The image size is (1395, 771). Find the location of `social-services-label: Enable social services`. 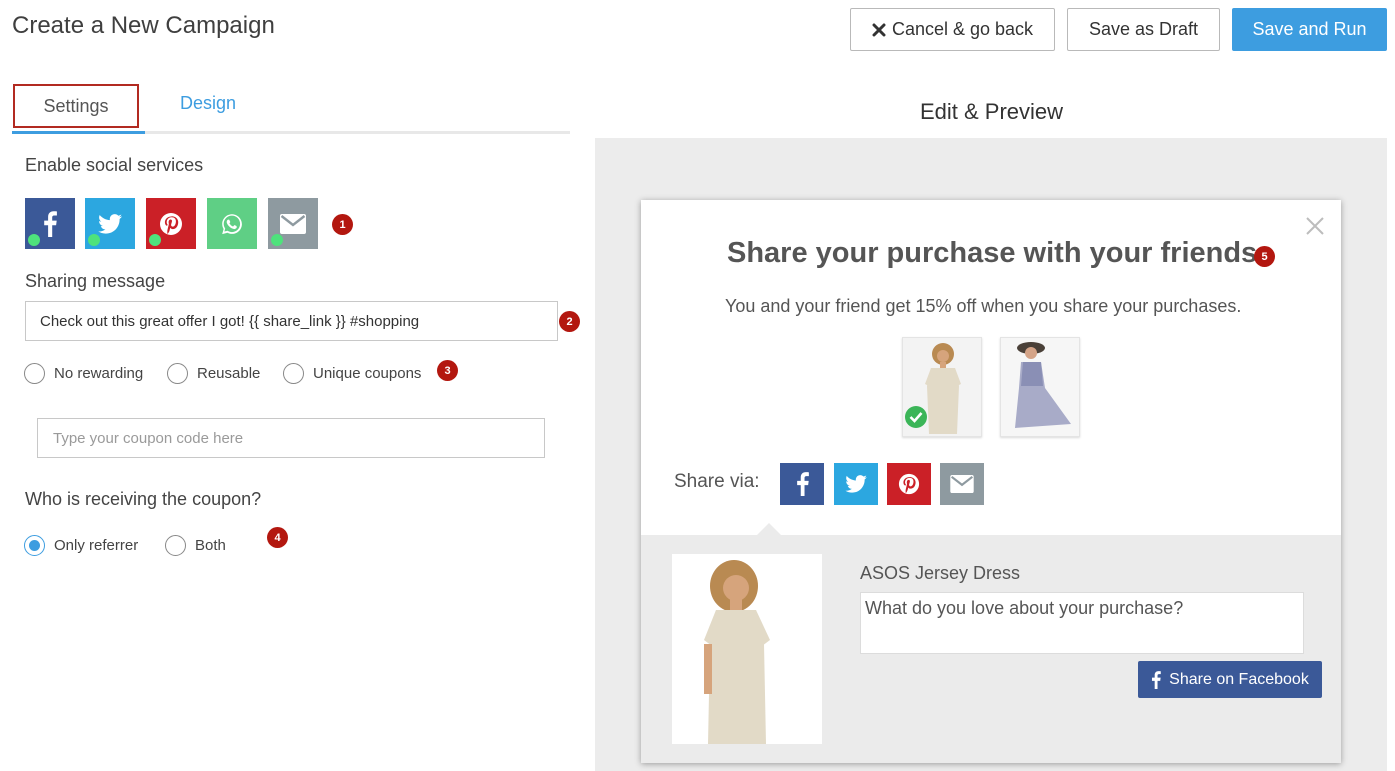

social-services-label: Enable social services is located at coordinates (114, 165).